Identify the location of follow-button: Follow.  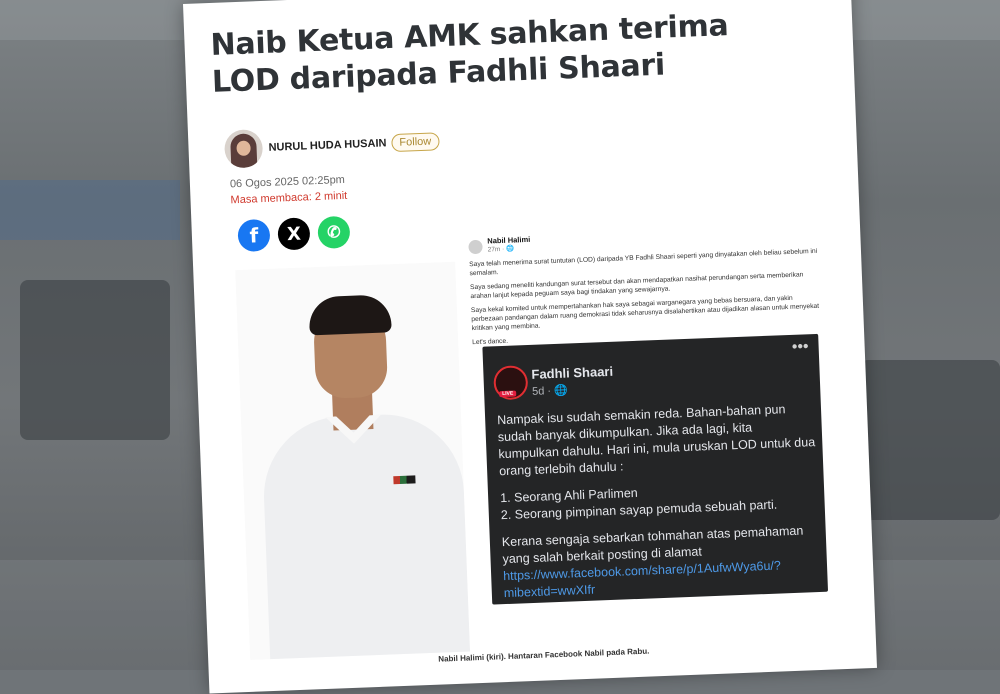
(415, 142).